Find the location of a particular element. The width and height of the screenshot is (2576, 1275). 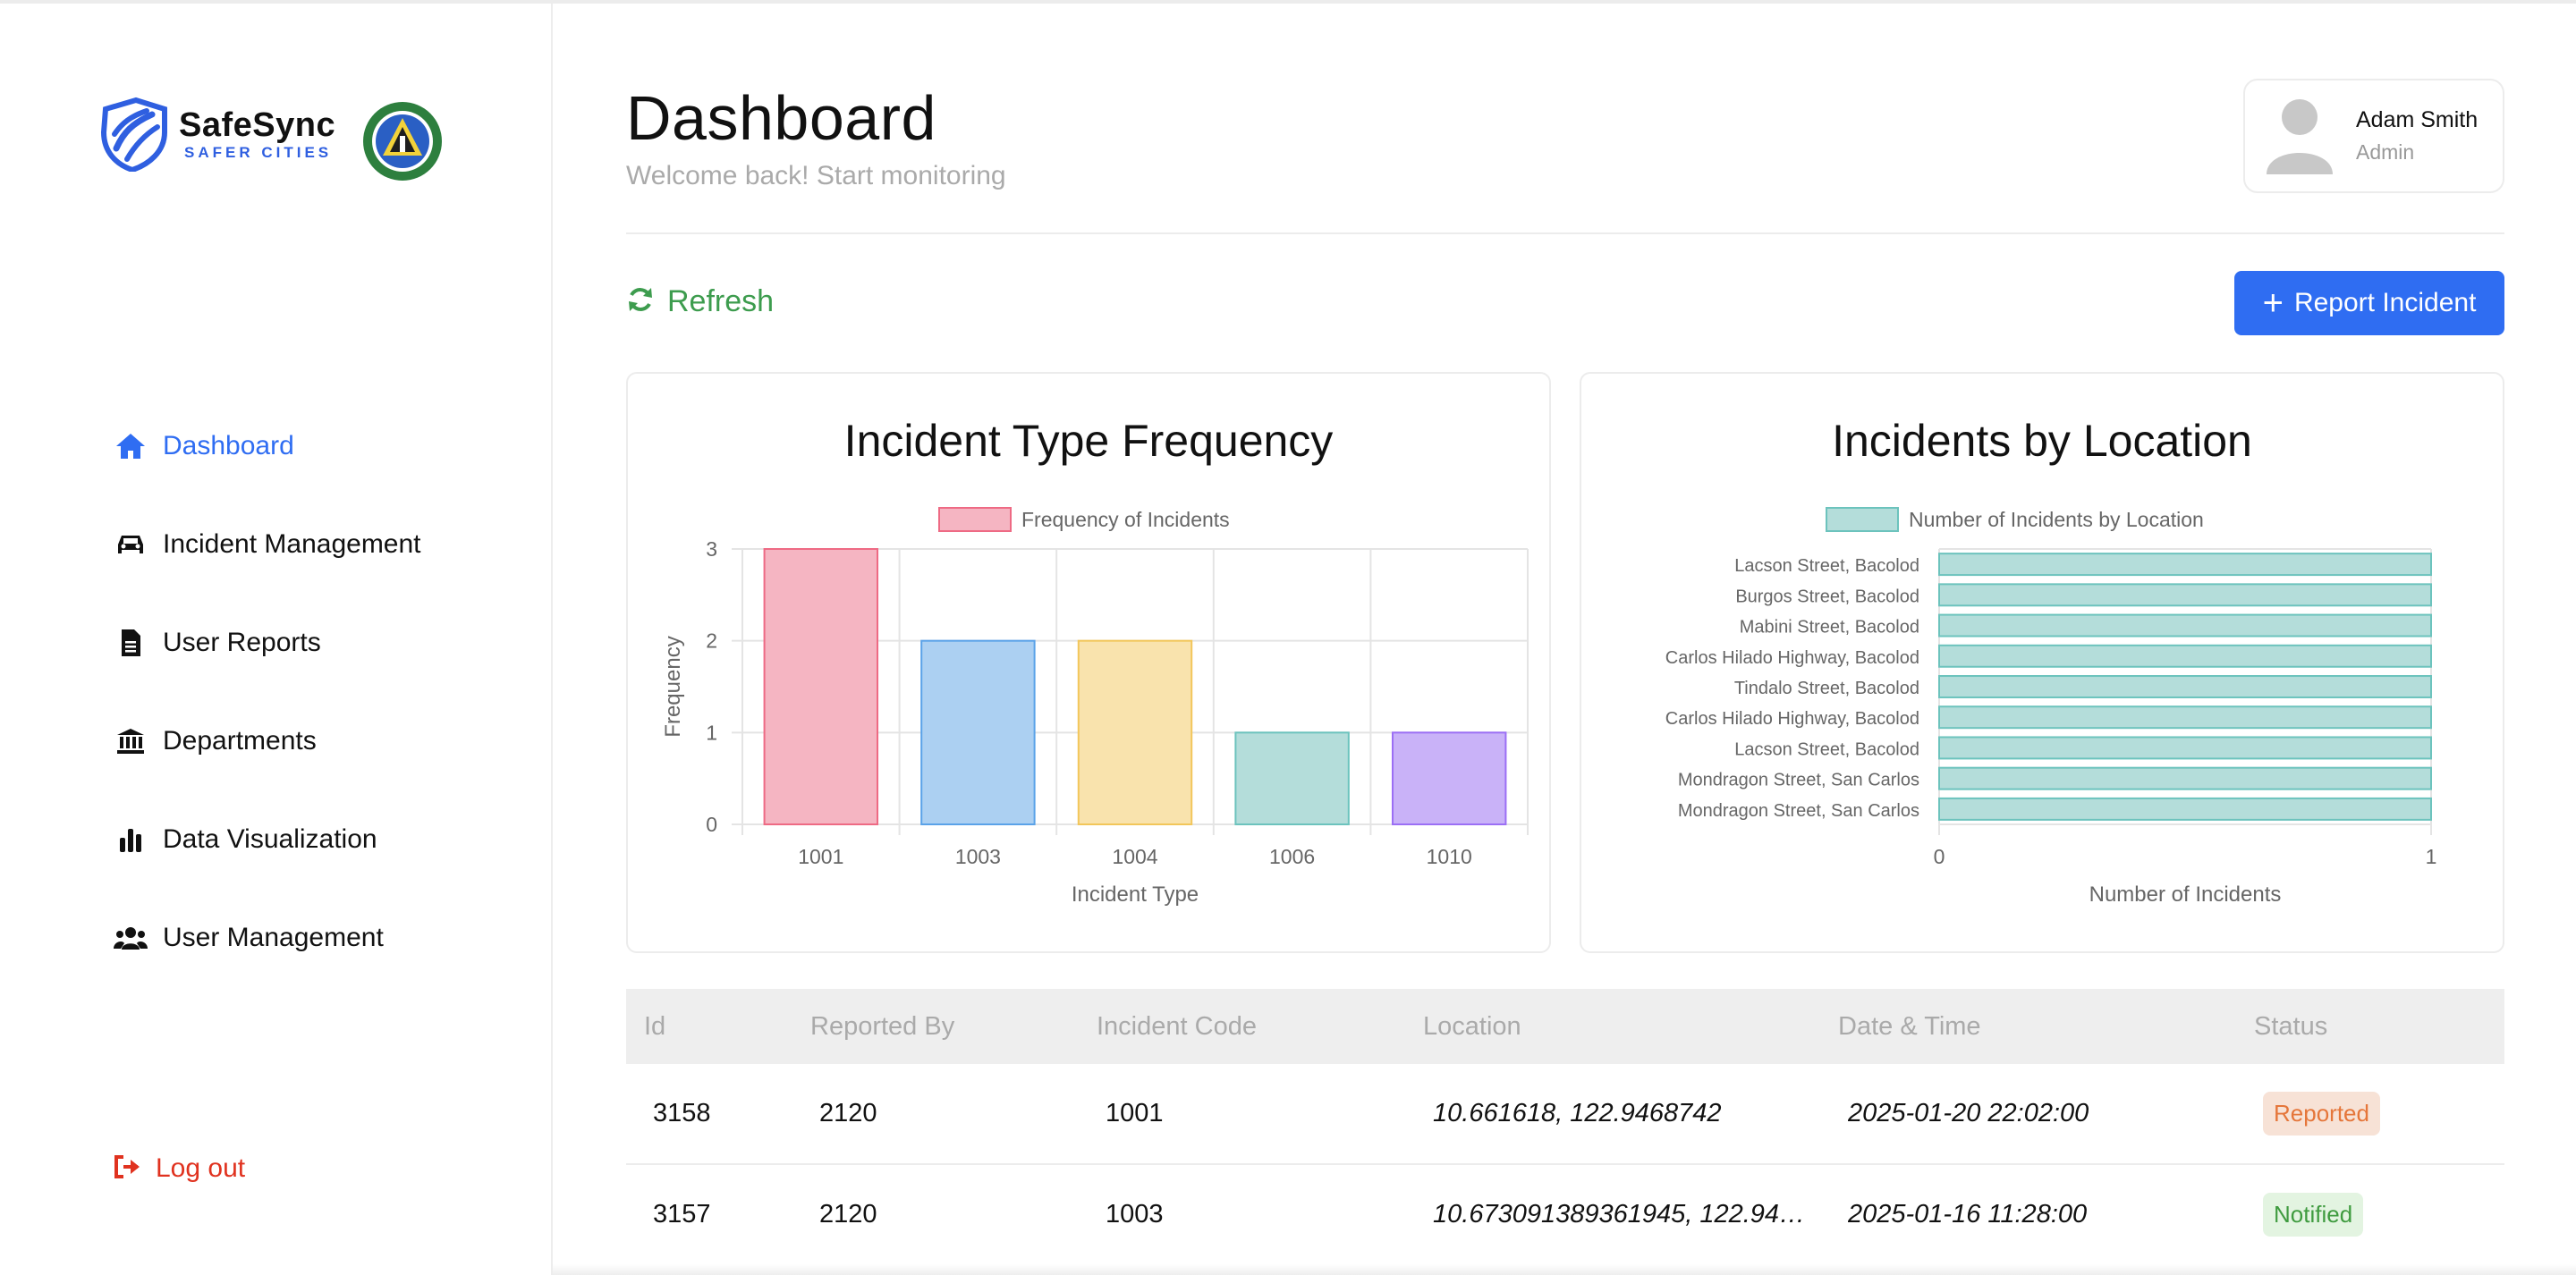

sidebar-item-user-management: User Management is located at coordinates (267, 938).